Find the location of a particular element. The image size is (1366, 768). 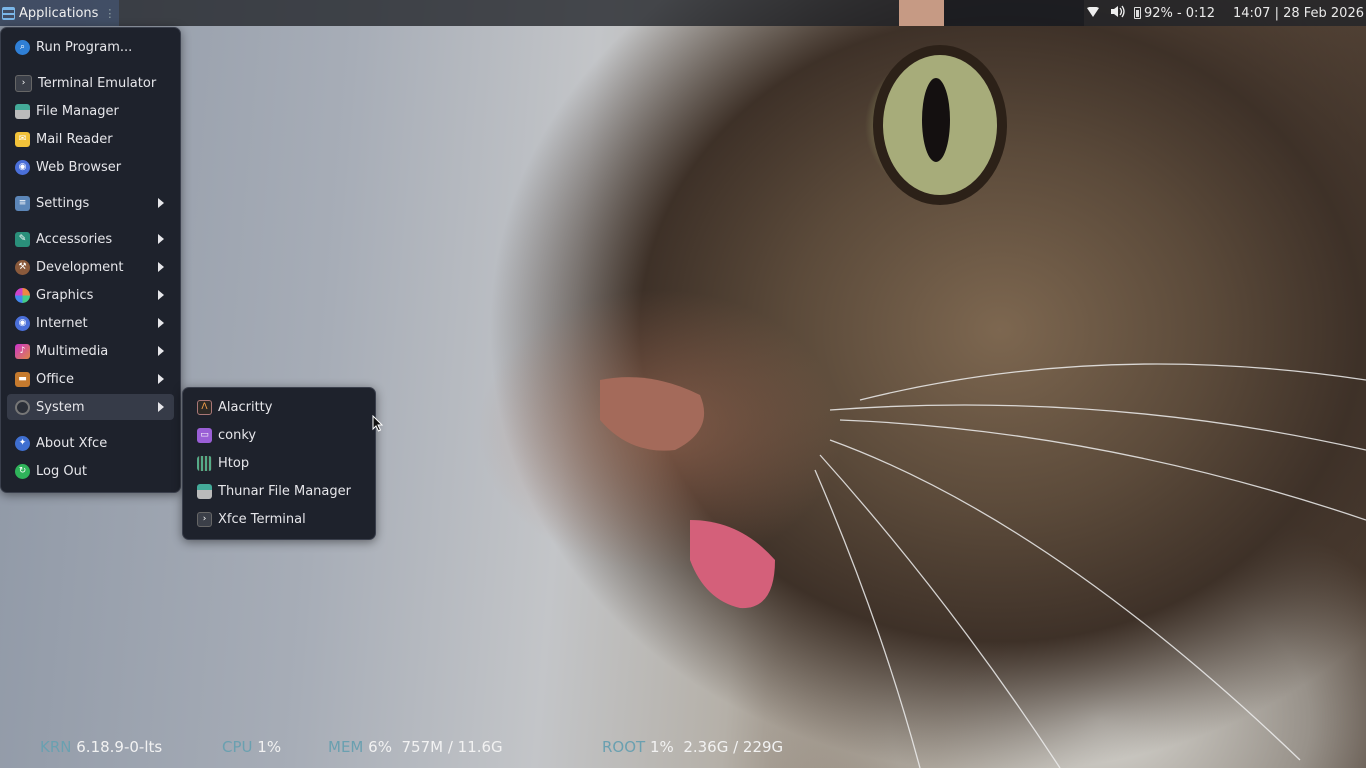

menu-item-label: System is located at coordinates (60, 407).